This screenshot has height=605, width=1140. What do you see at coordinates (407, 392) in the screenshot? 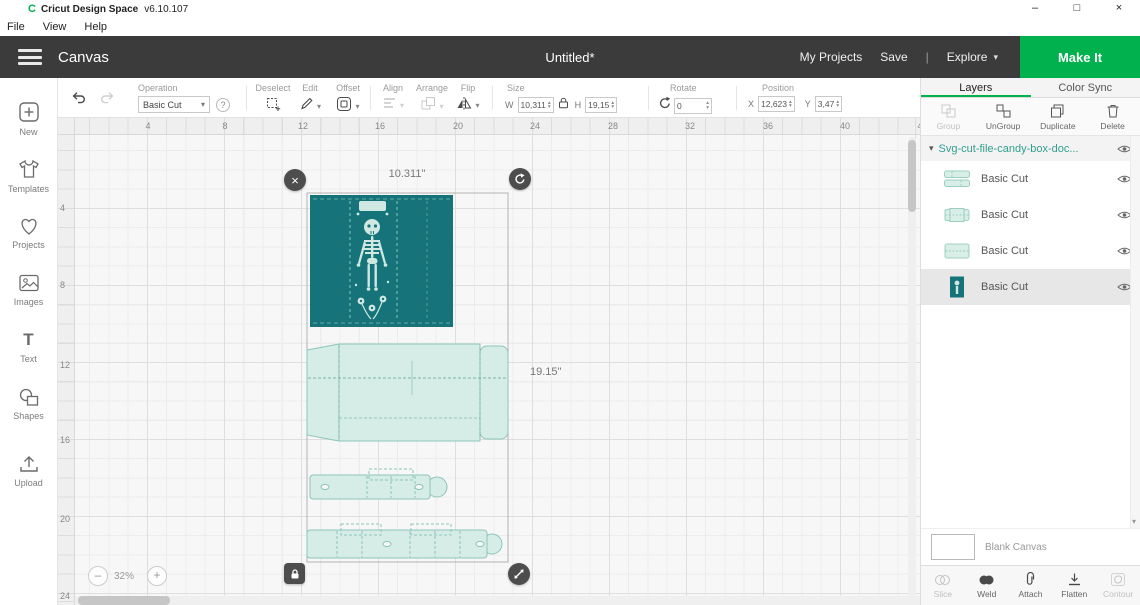
I see `artwork-box-die` at bounding box center [407, 392].